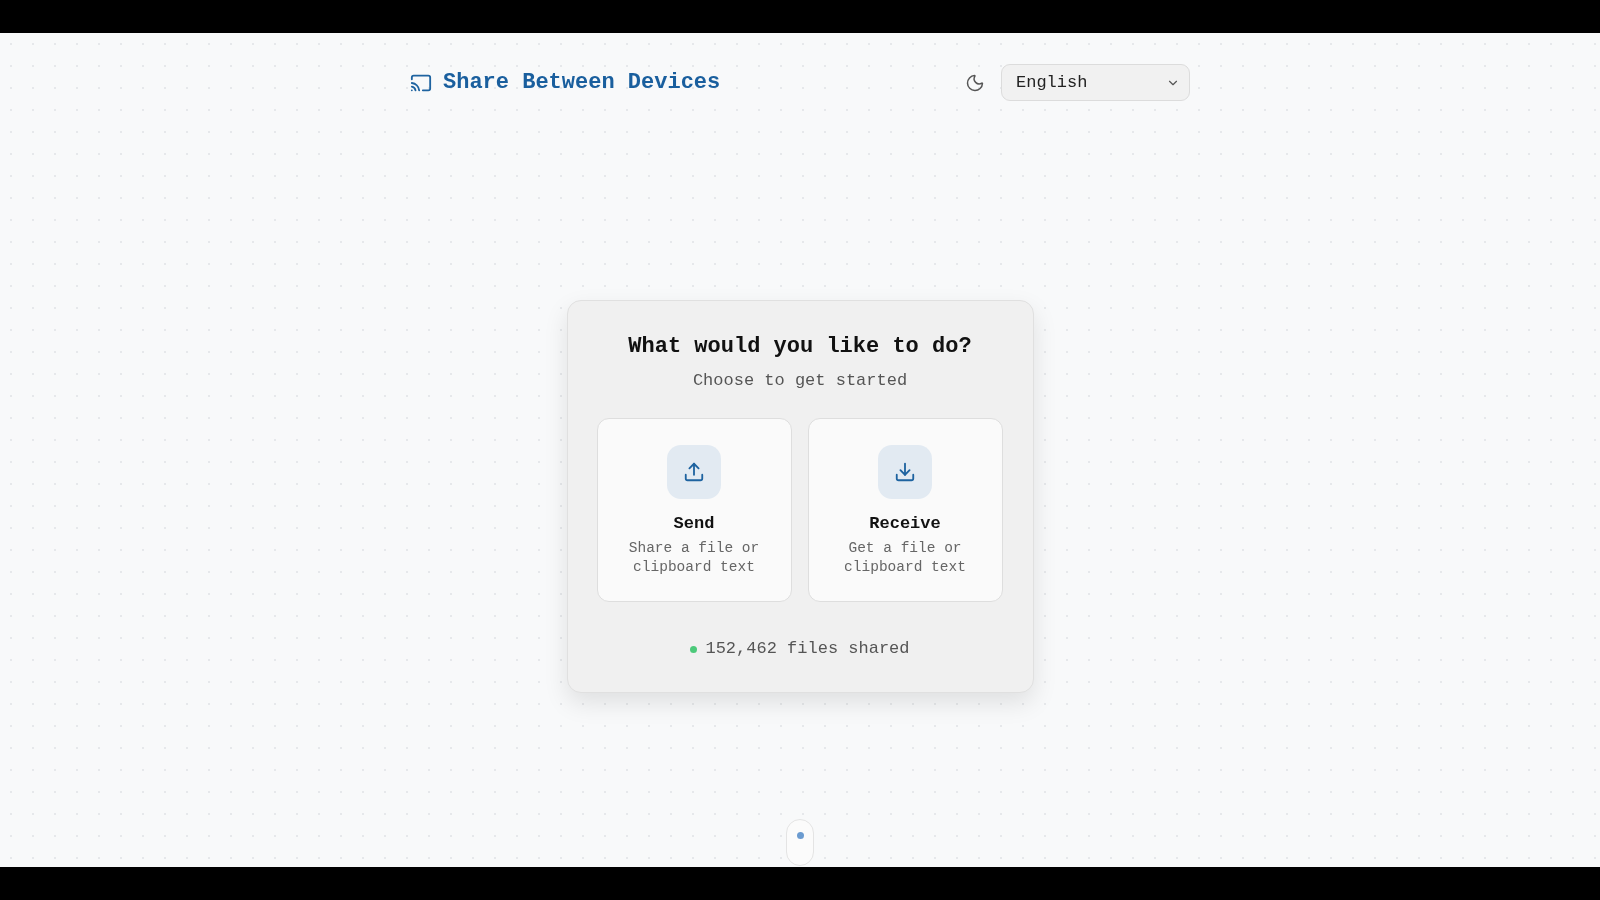  I want to click on option-card: Receive Get a file or clipboard text, so click(905, 510).